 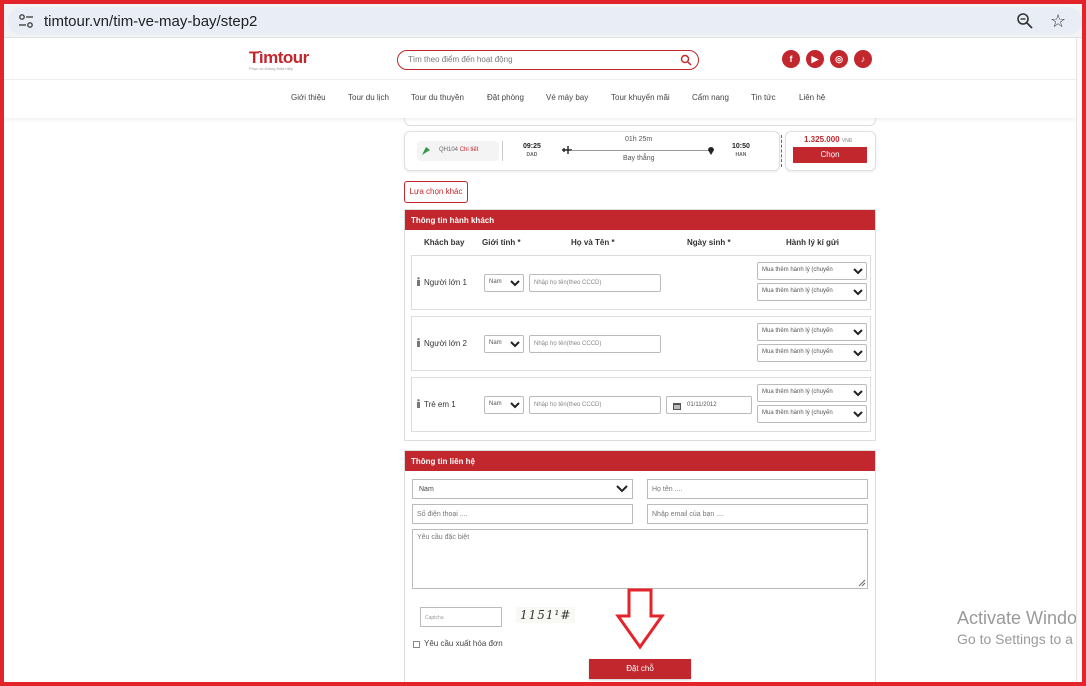 What do you see at coordinates (593, 242) in the screenshot?
I see `col-fullname: Họ và Tên *` at bounding box center [593, 242].